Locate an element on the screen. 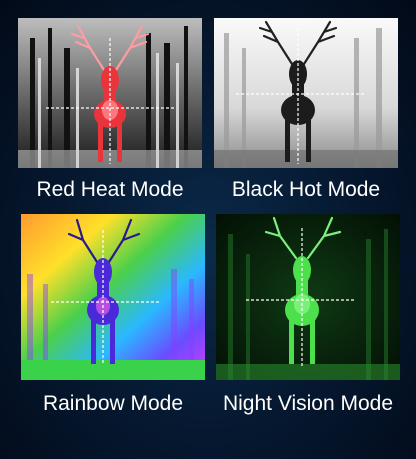 The width and height of the screenshot is (416, 459). red-heat-scene is located at coordinates (110, 93).